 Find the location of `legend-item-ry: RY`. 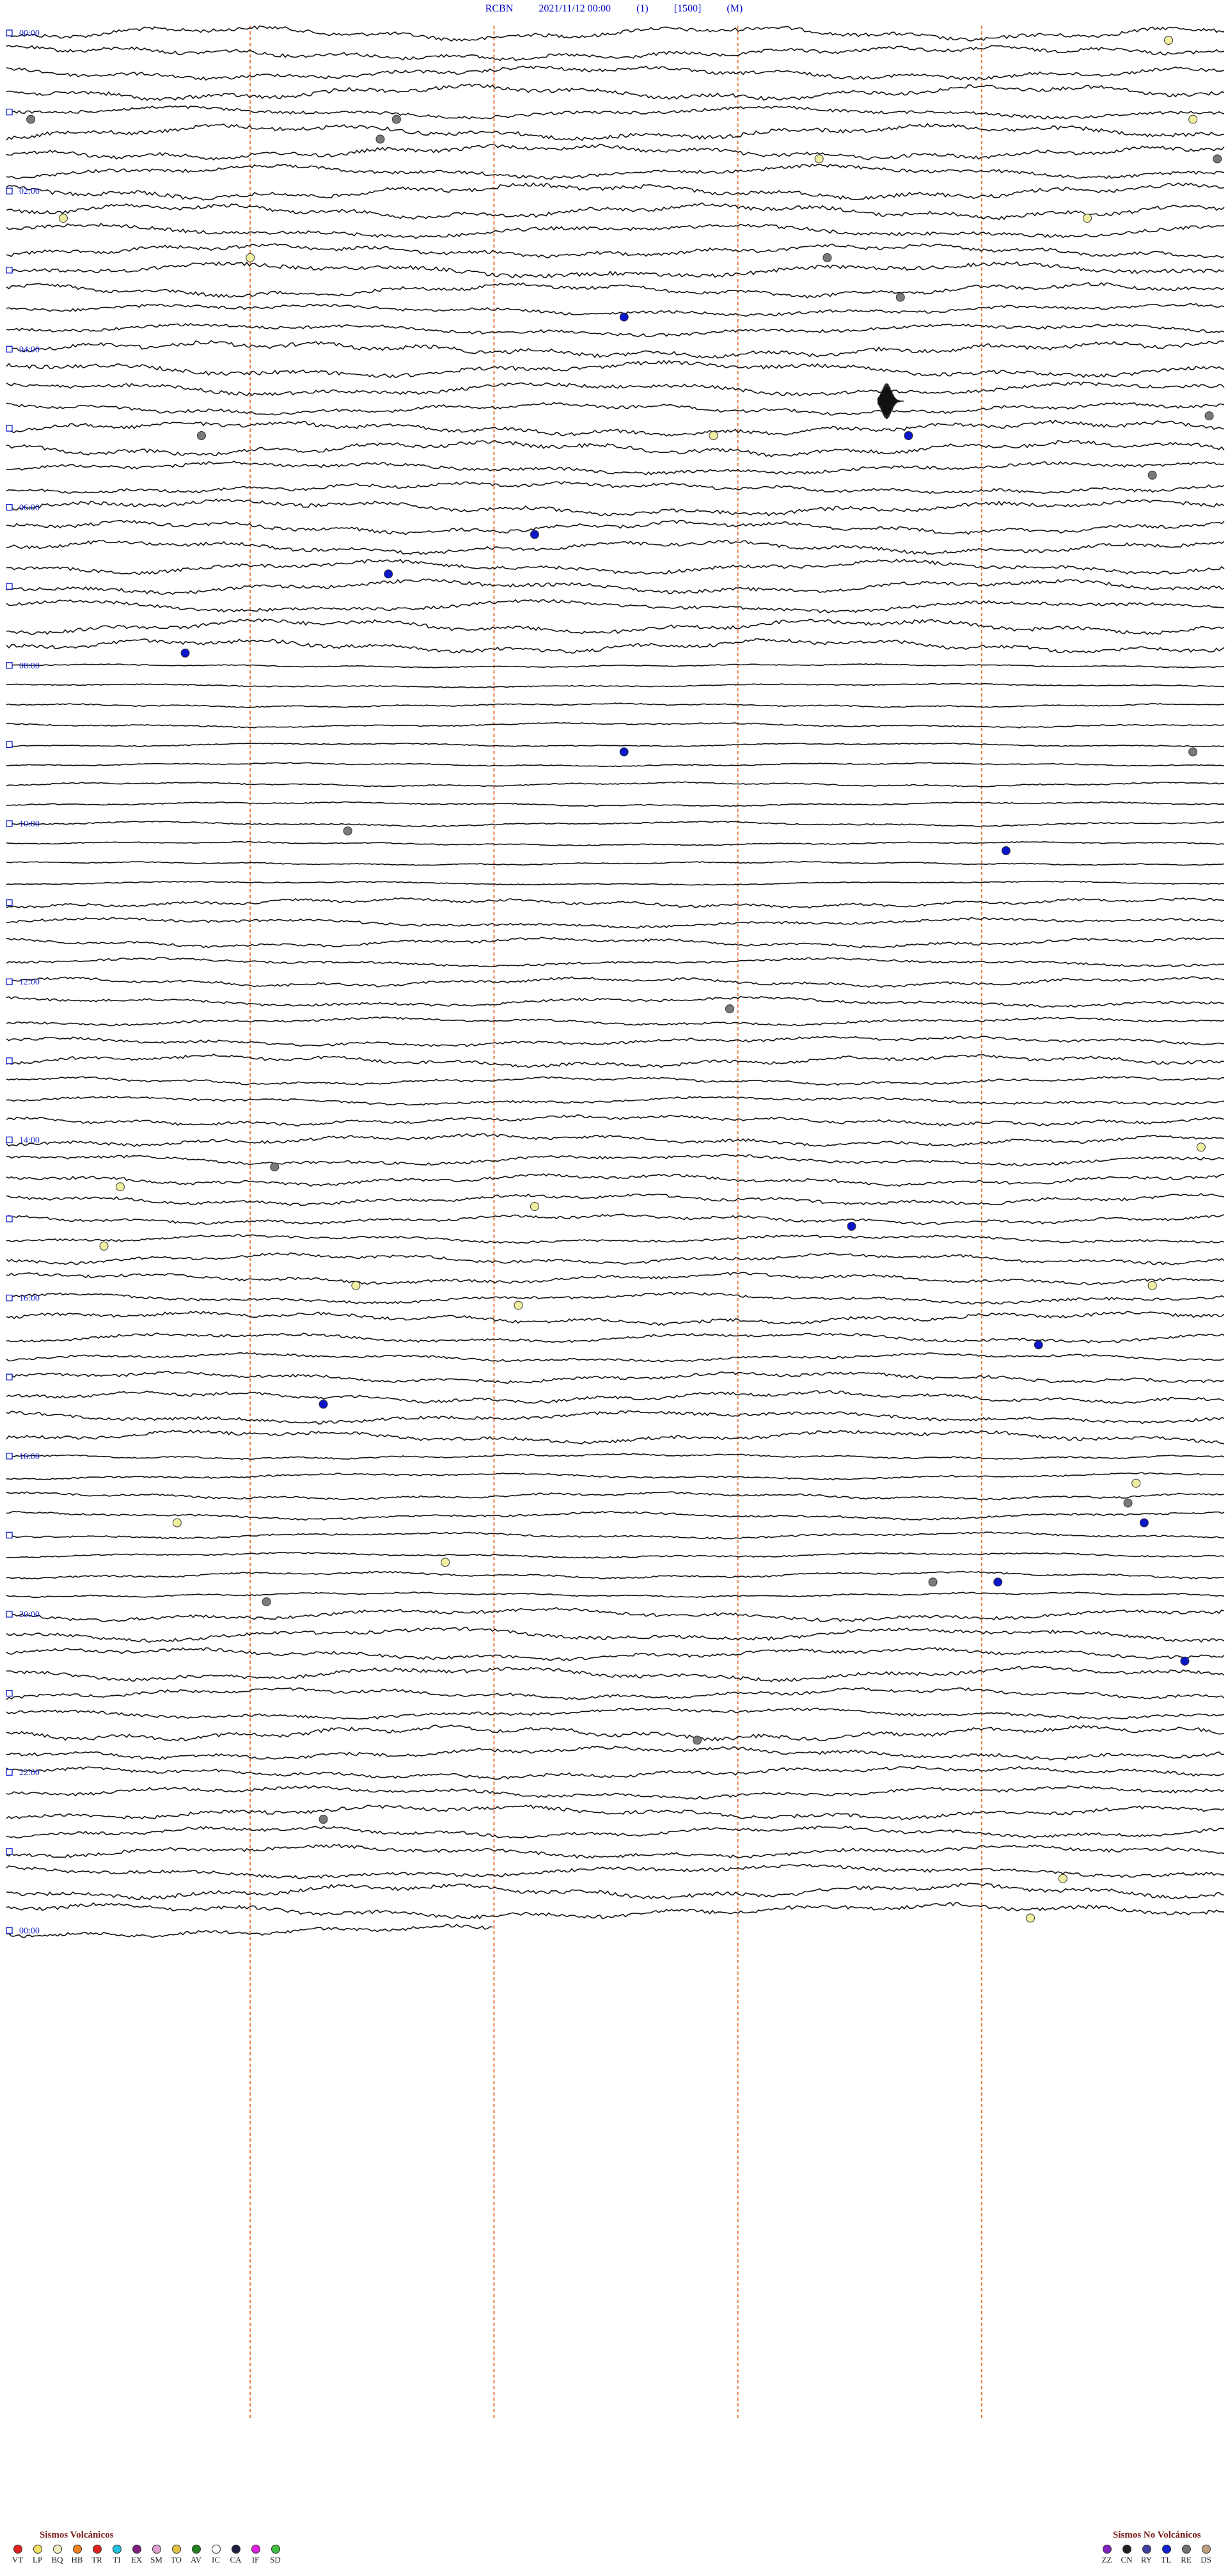

legend-item-ry: RY is located at coordinates (1146, 2555).